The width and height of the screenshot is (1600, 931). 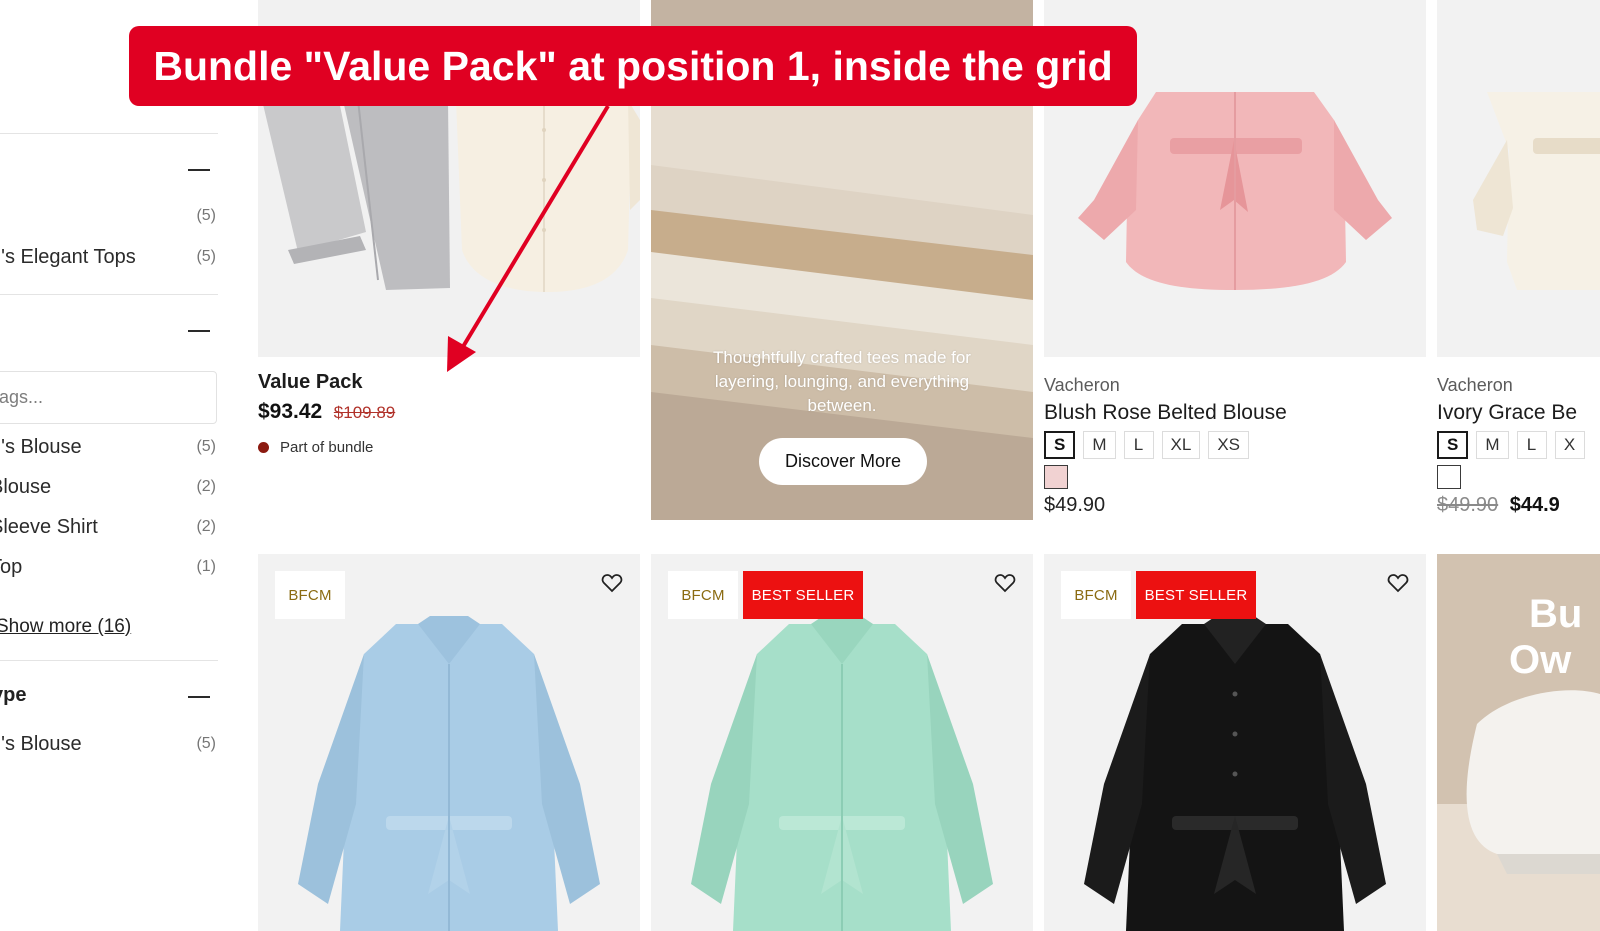 I want to click on bundle-price-row: $93.42 $109.89, so click(x=326, y=412).